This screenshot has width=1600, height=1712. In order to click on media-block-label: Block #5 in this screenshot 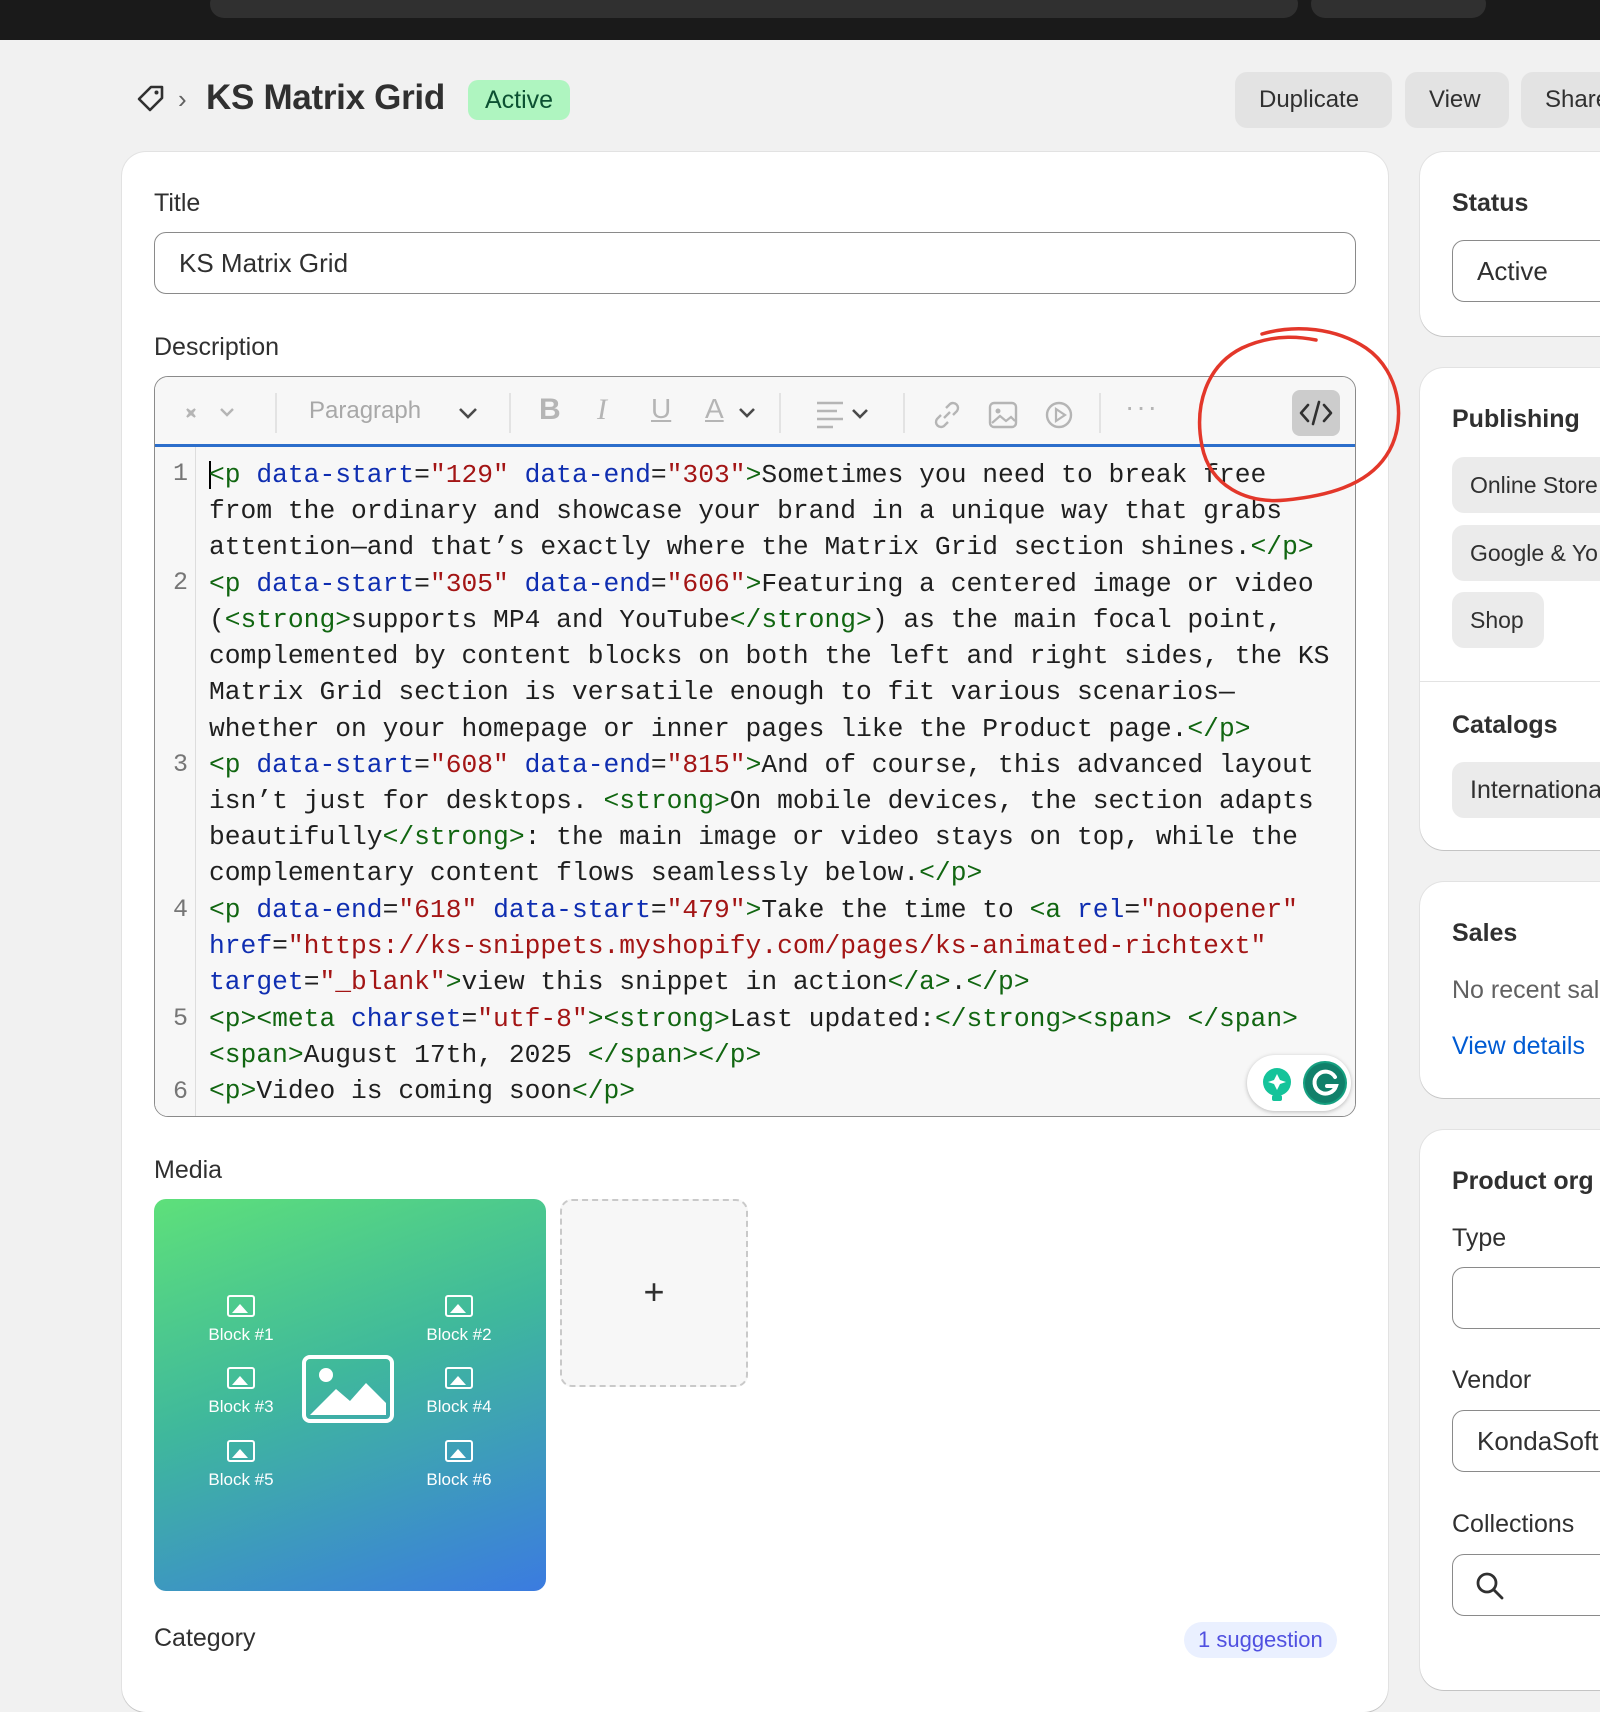, I will do `click(241, 1465)`.